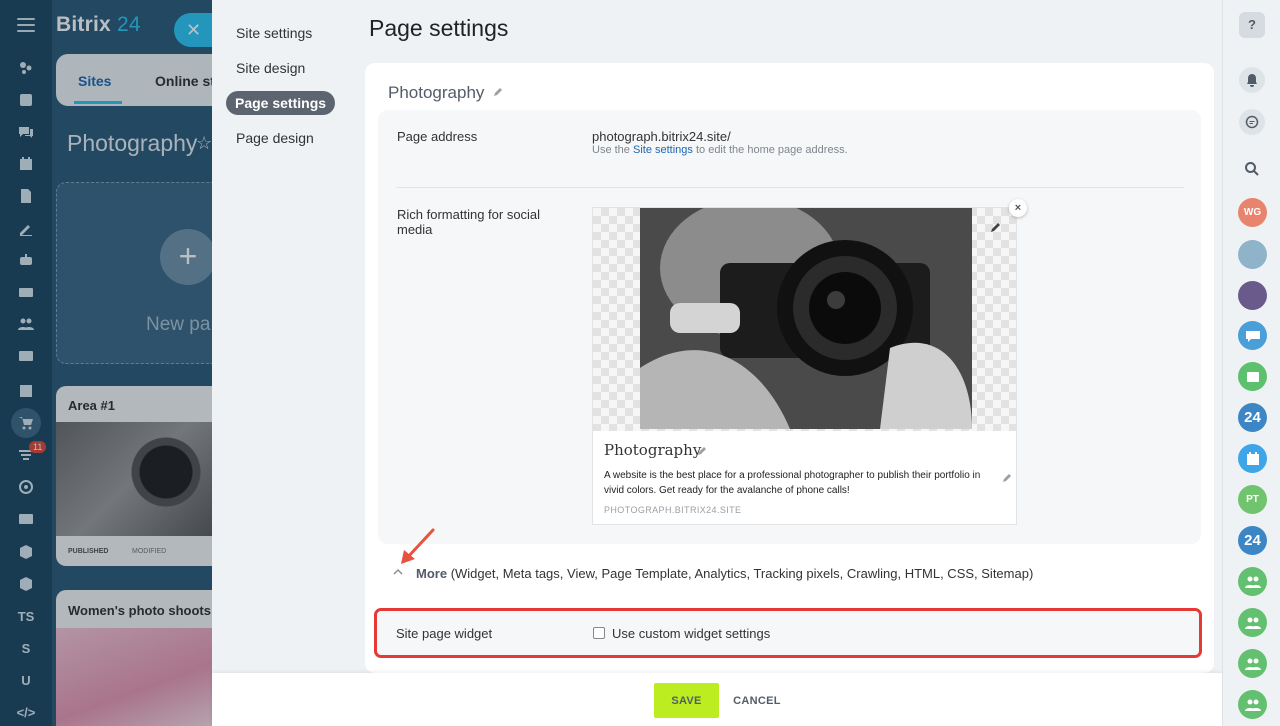 The width and height of the screenshot is (1280, 726). What do you see at coordinates (270, 68) in the screenshot?
I see `nav-site-design: Site design` at bounding box center [270, 68].